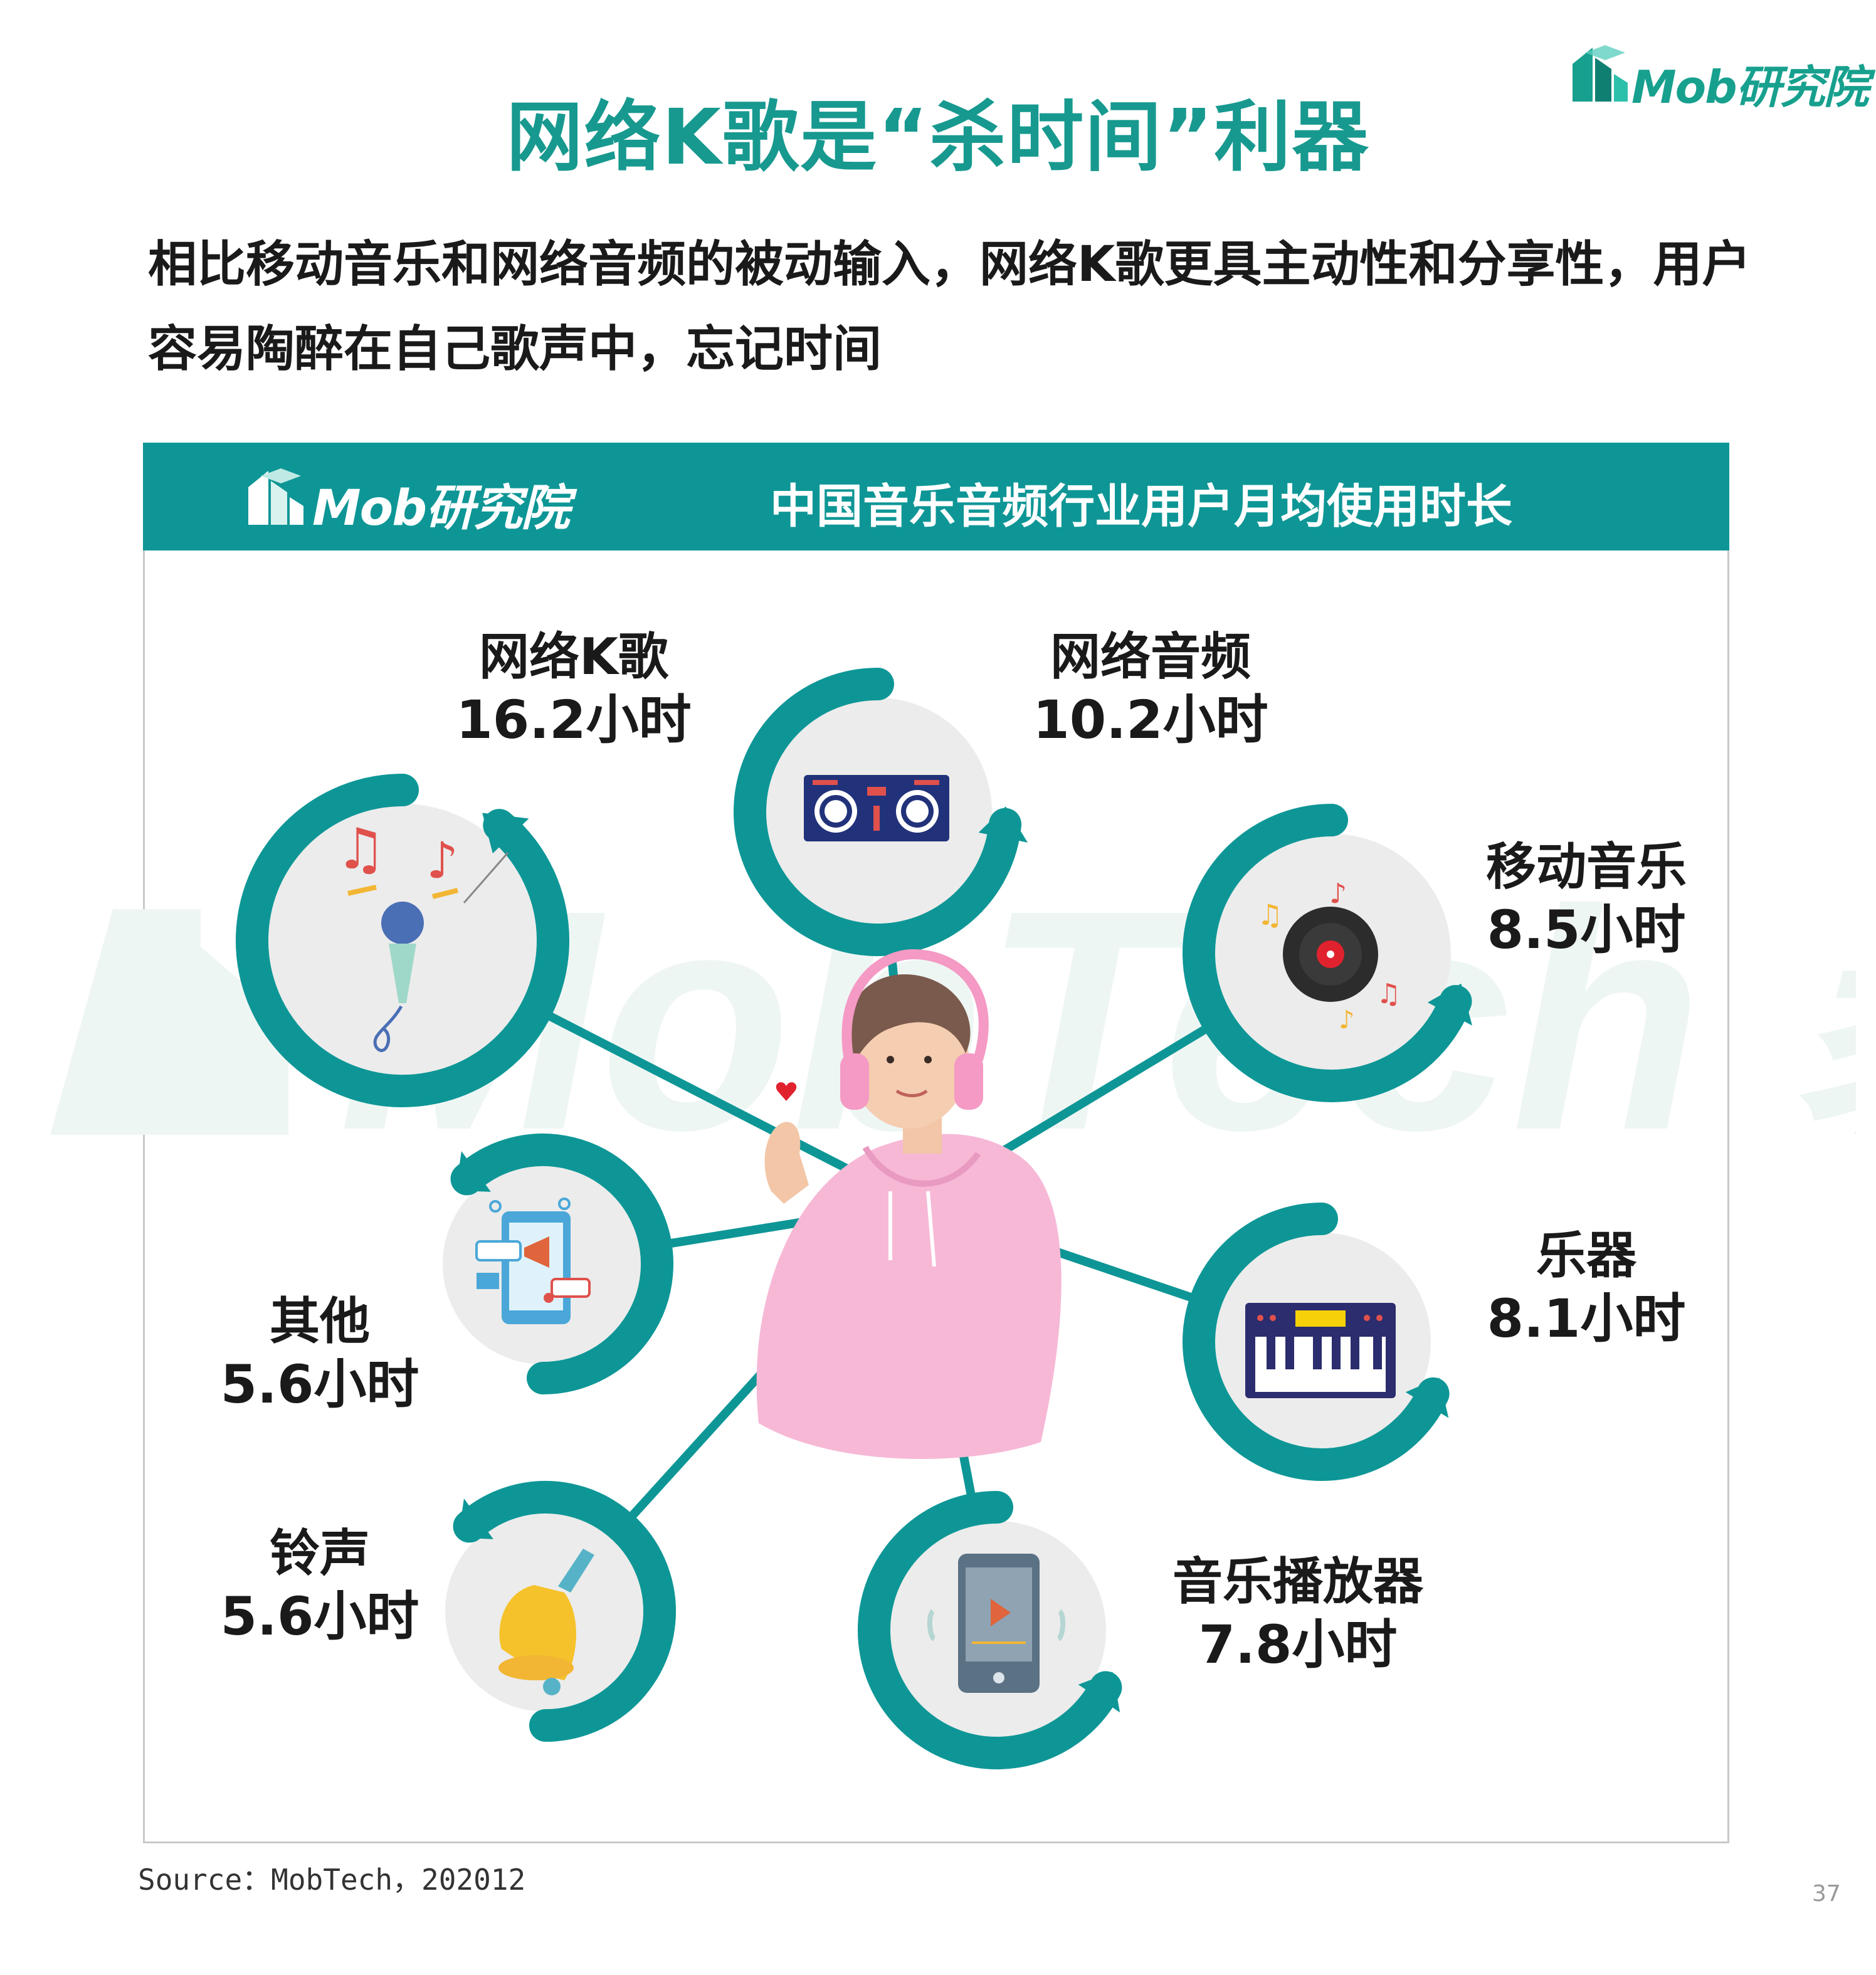 This screenshot has height=1975, width=1876. Describe the element at coordinates (320, 1321) in the screenshot. I see `category-name: 其他` at that location.